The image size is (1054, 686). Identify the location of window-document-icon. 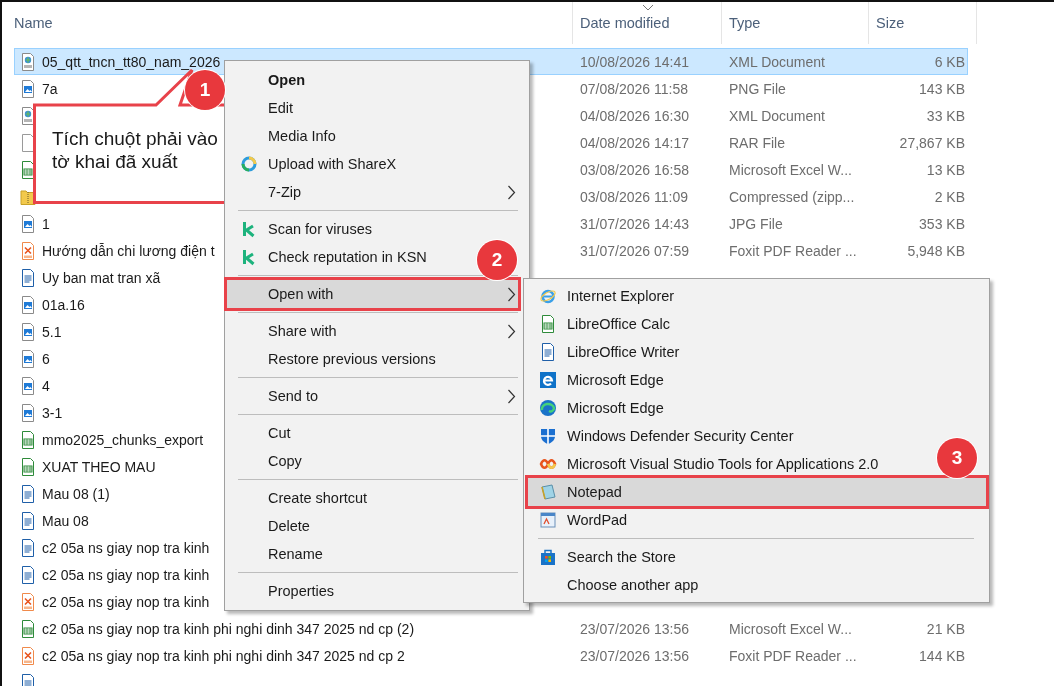
(548, 520).